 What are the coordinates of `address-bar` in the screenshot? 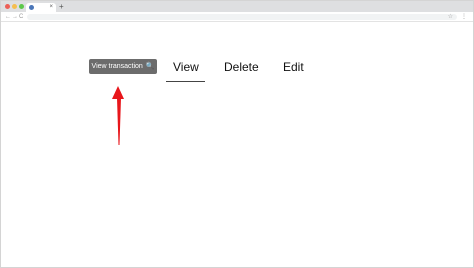 It's located at (242, 17).